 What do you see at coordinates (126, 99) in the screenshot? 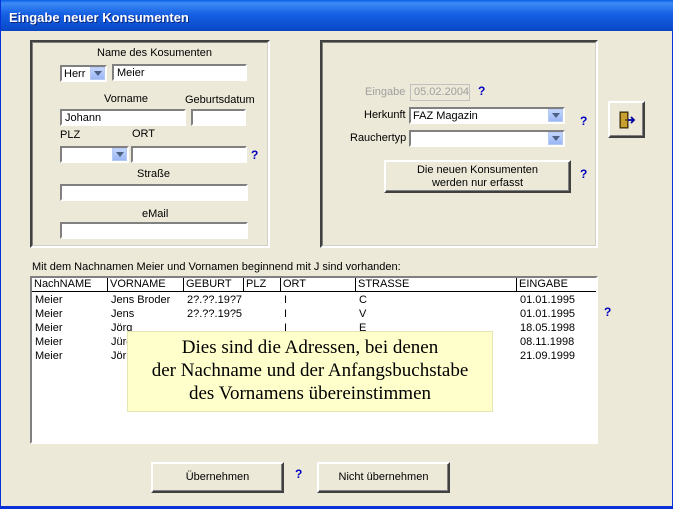
I see `vorname-label: Vorname` at bounding box center [126, 99].